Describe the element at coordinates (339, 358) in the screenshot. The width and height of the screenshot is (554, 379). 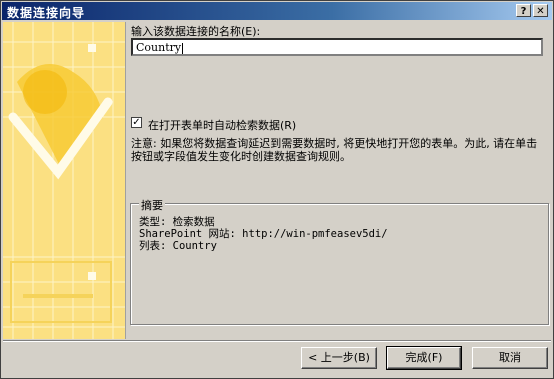
I see `back-button: < 上一步(B)` at that location.